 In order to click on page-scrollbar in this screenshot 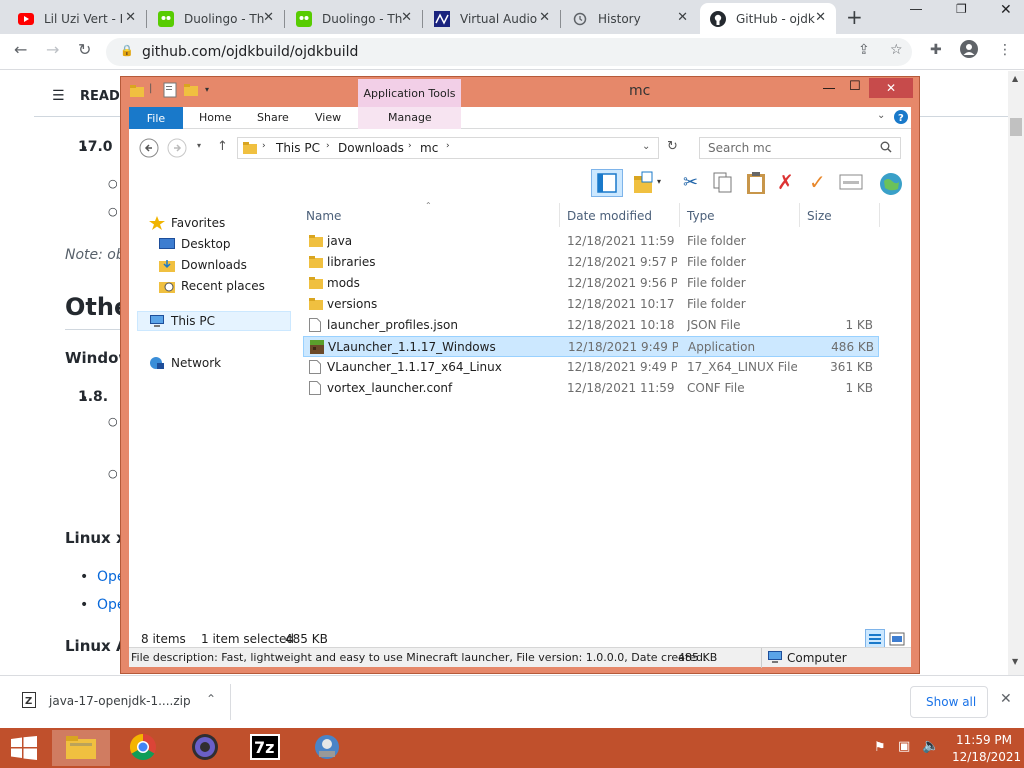, I will do `click(1016, 373)`.